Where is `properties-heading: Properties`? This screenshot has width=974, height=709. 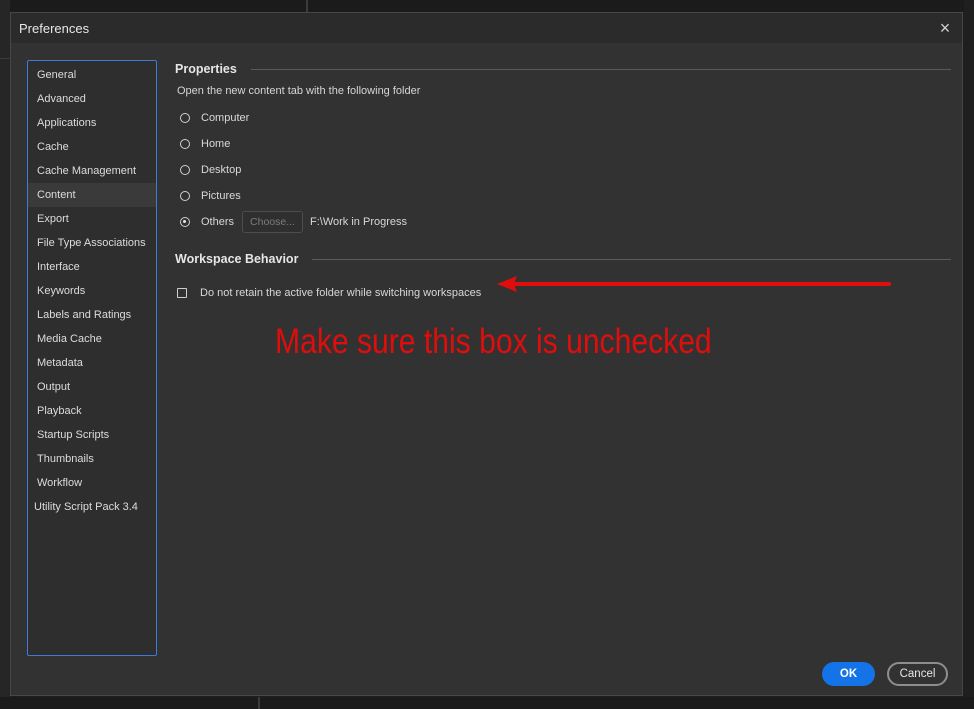 properties-heading: Properties is located at coordinates (206, 69).